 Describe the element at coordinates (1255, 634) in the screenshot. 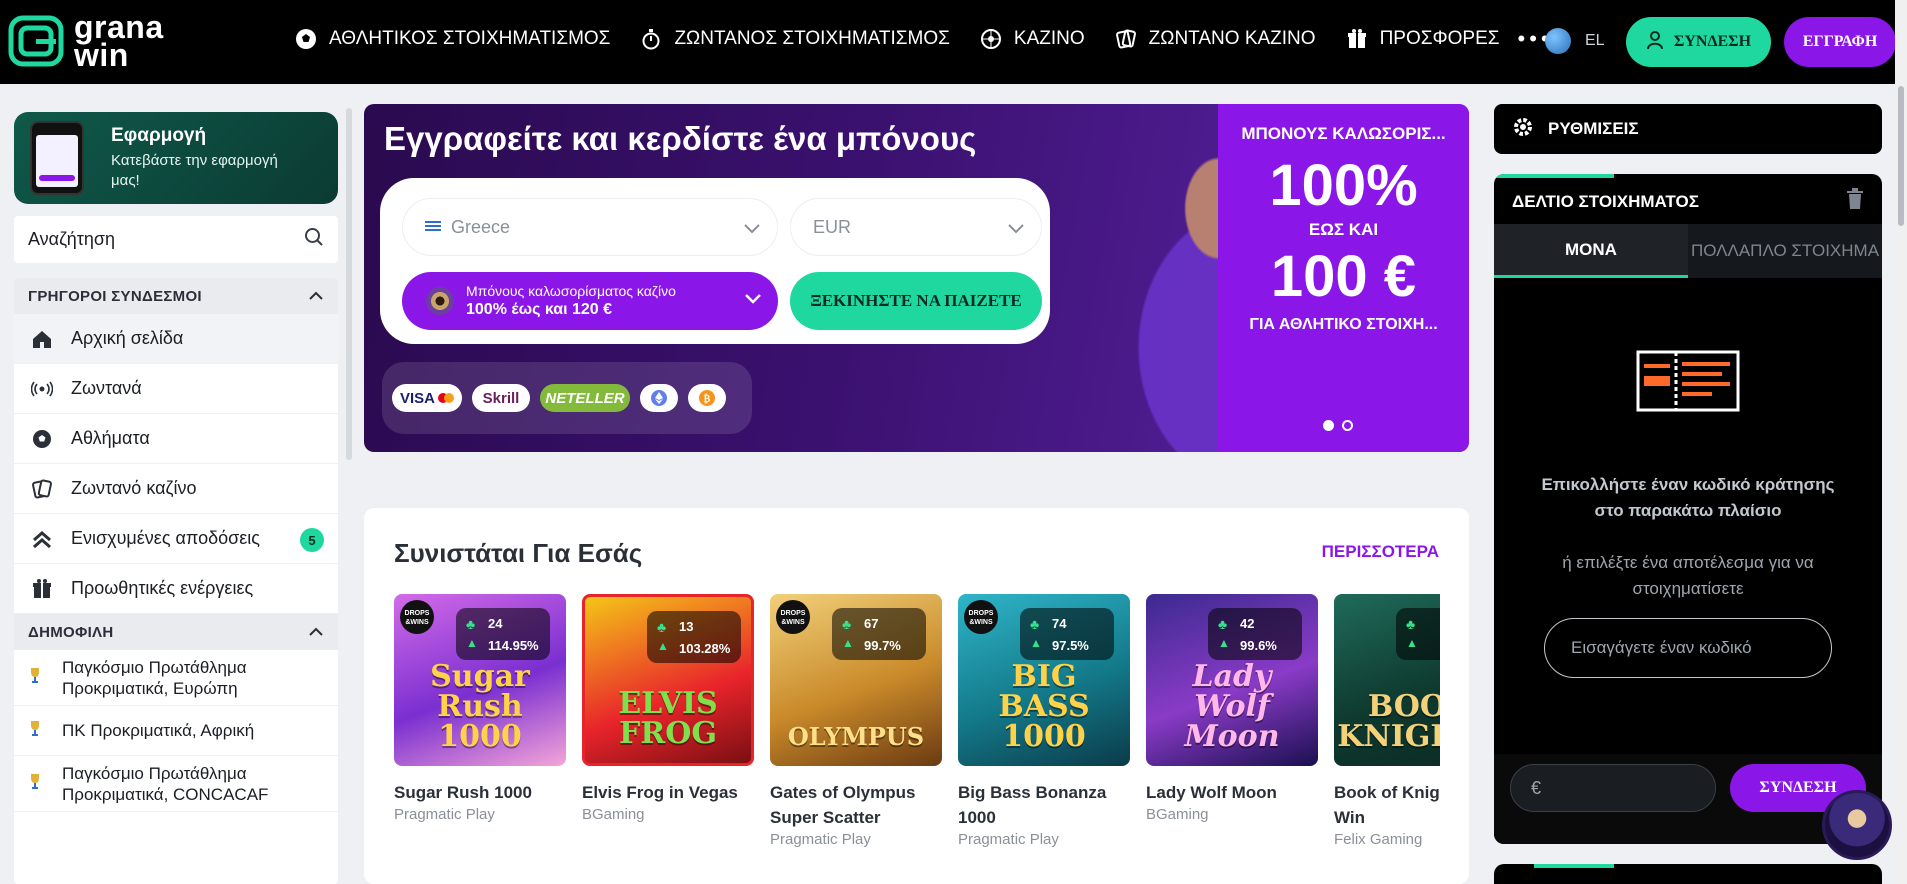

I see `rtp-badge: ♣ 42 ▲ 99.6%` at that location.